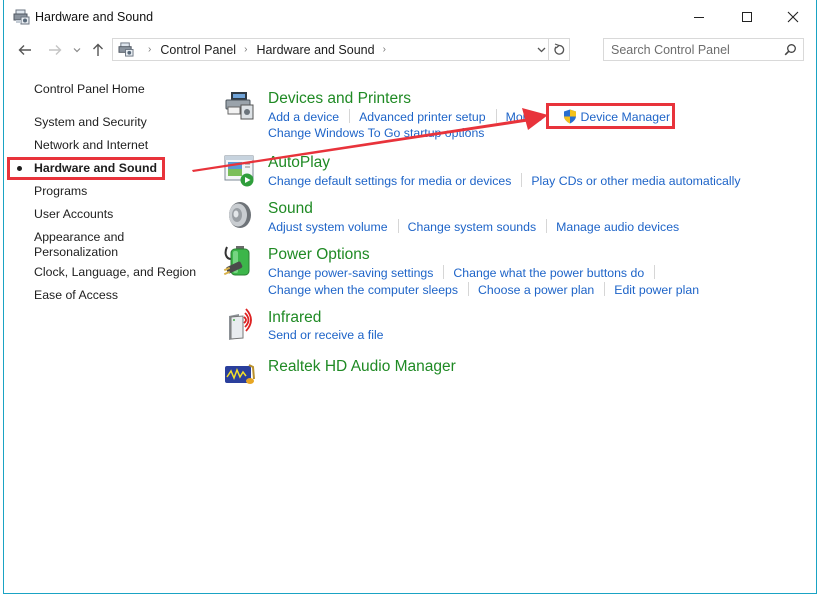 This screenshot has height=598, width=821. I want to click on realtek-audio-icon, so click(240, 374).